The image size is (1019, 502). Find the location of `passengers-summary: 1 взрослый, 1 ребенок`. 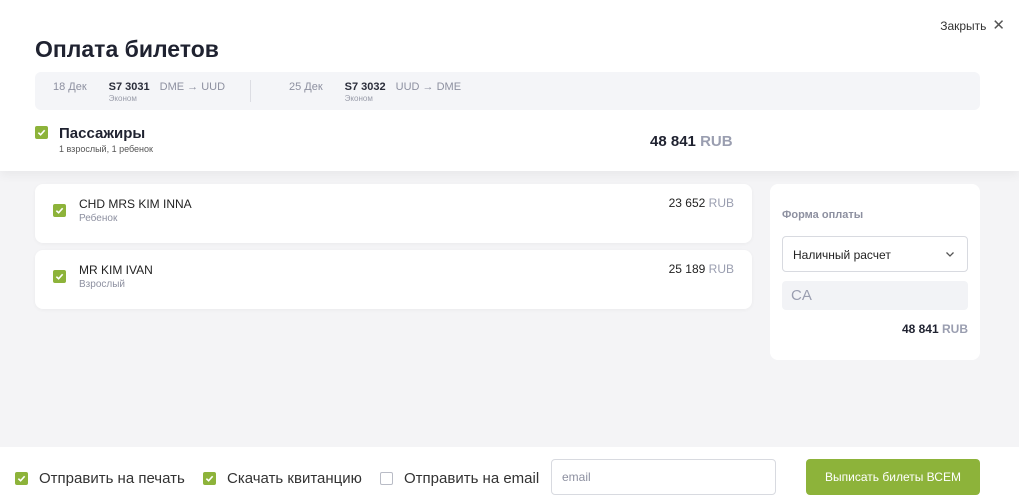

passengers-summary: 1 взрослый, 1 ребенок is located at coordinates (106, 149).